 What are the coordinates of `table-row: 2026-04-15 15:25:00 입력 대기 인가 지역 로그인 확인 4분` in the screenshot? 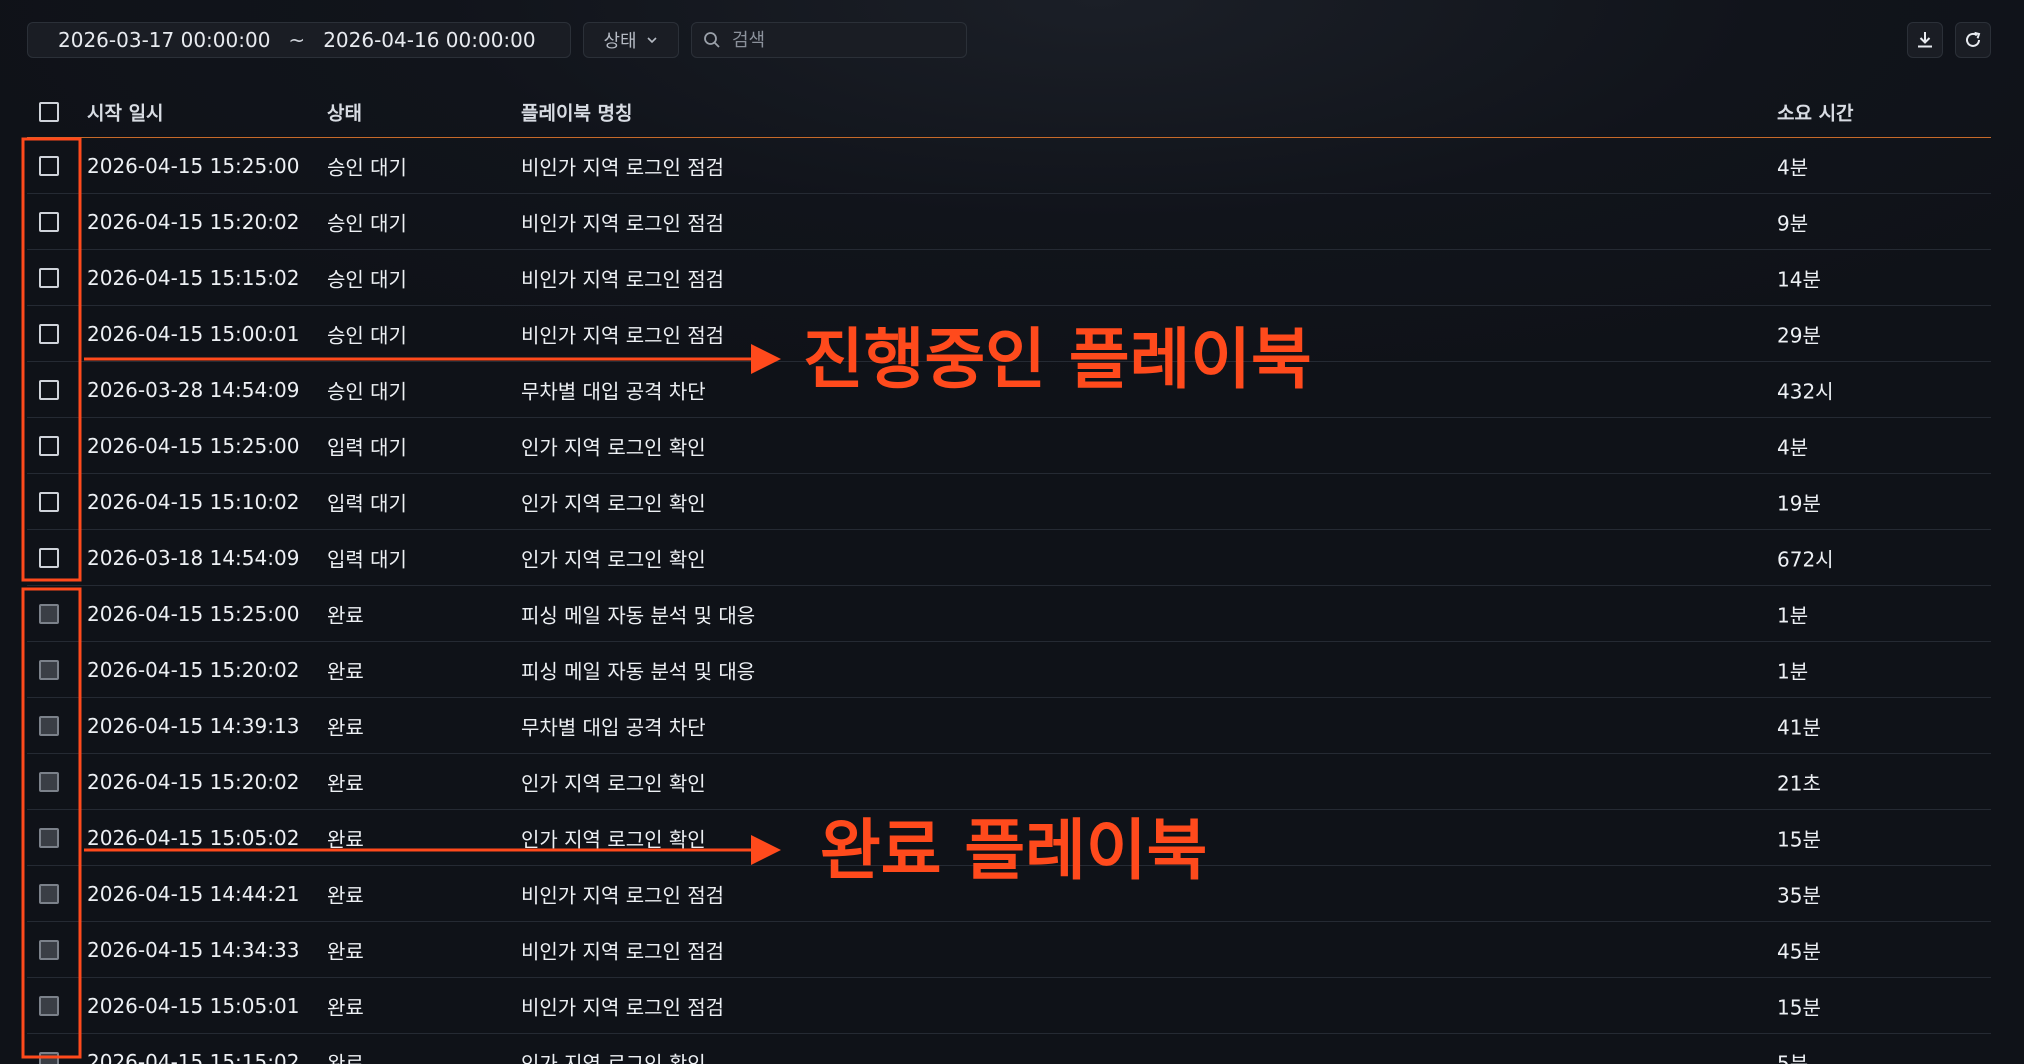 It's located at (1009, 446).